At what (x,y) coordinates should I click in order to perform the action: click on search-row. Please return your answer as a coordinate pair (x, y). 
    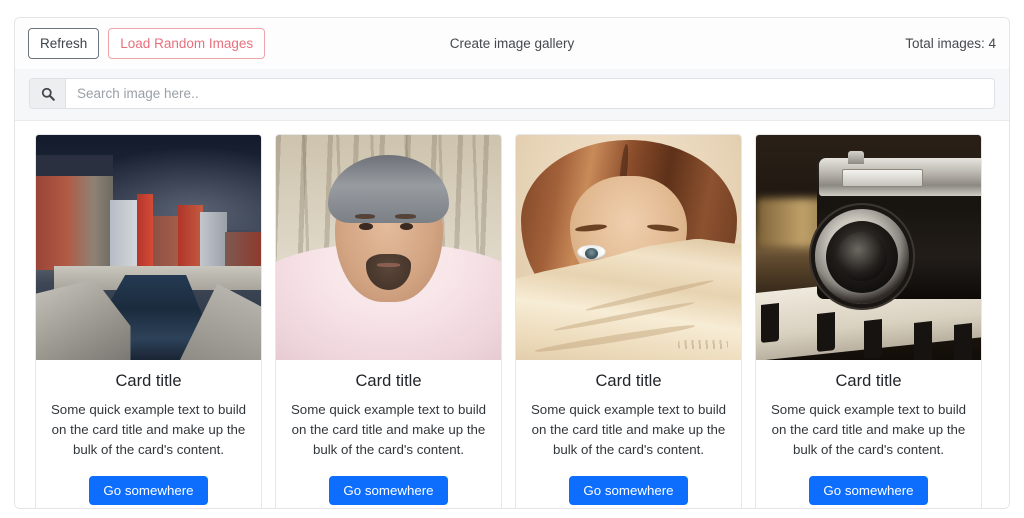
    Looking at the image, I should click on (512, 95).